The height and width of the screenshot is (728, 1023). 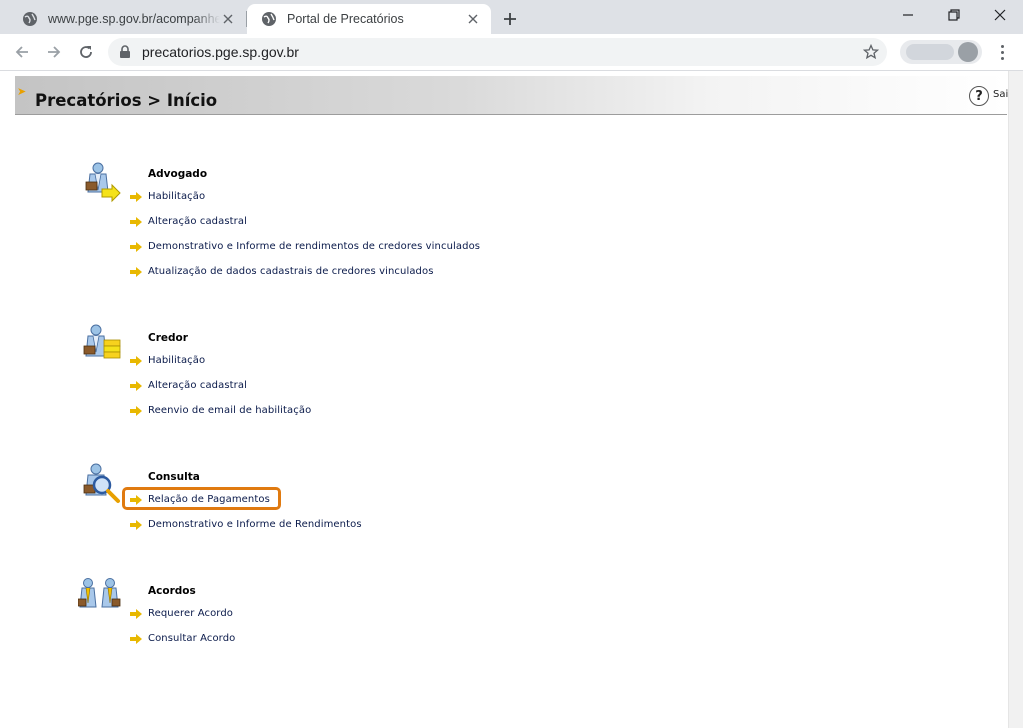 What do you see at coordinates (1002, 52) in the screenshot?
I see `kebab-menu-icon` at bounding box center [1002, 52].